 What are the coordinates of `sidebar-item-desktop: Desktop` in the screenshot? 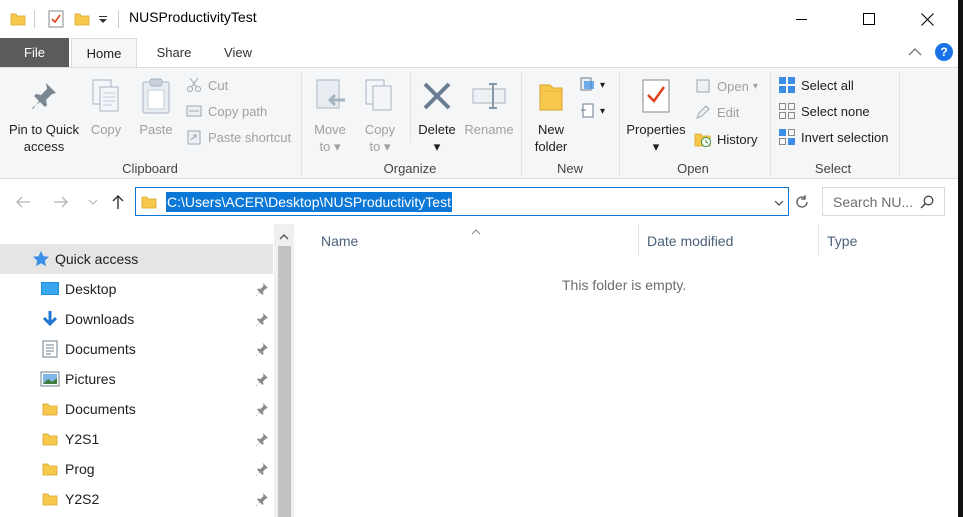 It's located at (136, 289).